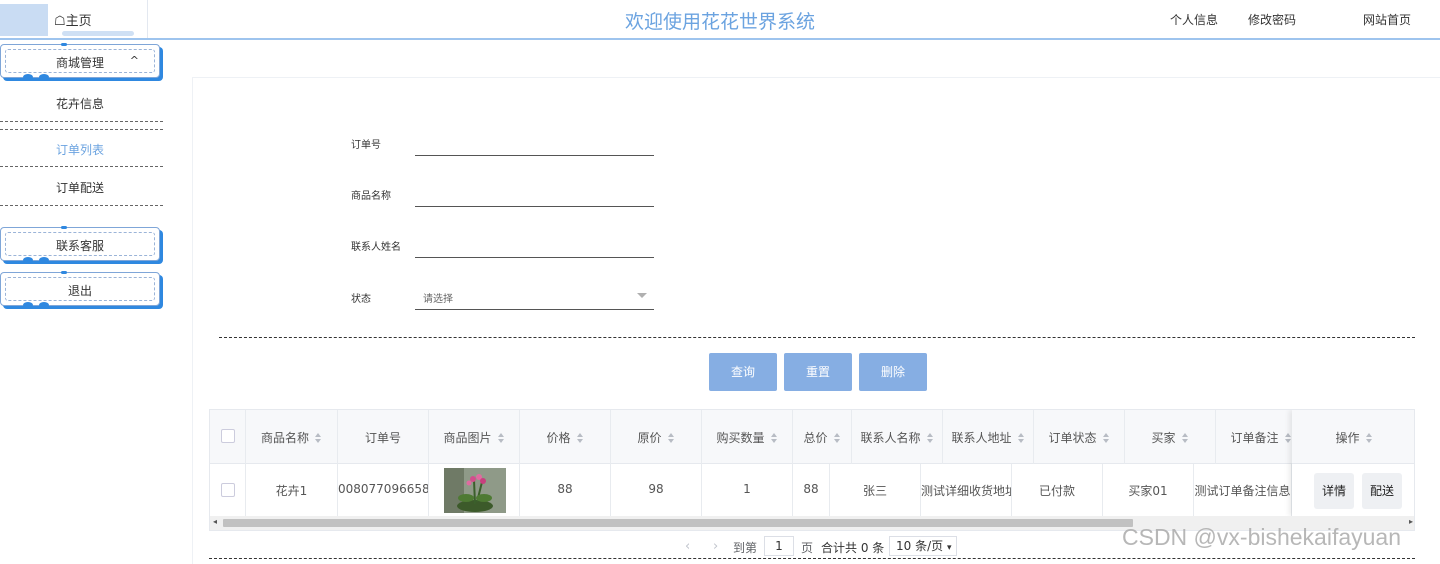 The width and height of the screenshot is (1440, 564). I want to click on sidebar-contact-label: 联系客服, so click(79, 246).